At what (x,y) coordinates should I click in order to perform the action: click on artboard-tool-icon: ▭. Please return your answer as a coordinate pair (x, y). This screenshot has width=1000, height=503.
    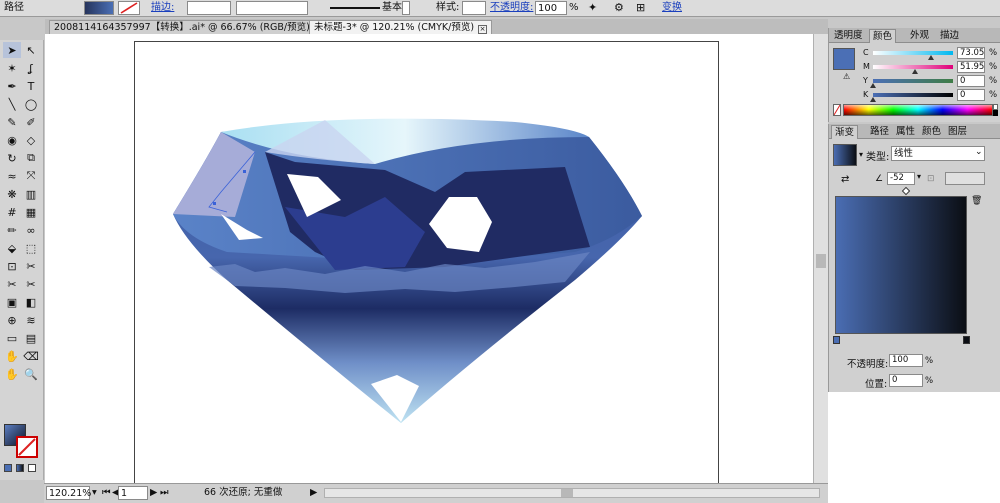
    Looking at the image, I should click on (12, 338).